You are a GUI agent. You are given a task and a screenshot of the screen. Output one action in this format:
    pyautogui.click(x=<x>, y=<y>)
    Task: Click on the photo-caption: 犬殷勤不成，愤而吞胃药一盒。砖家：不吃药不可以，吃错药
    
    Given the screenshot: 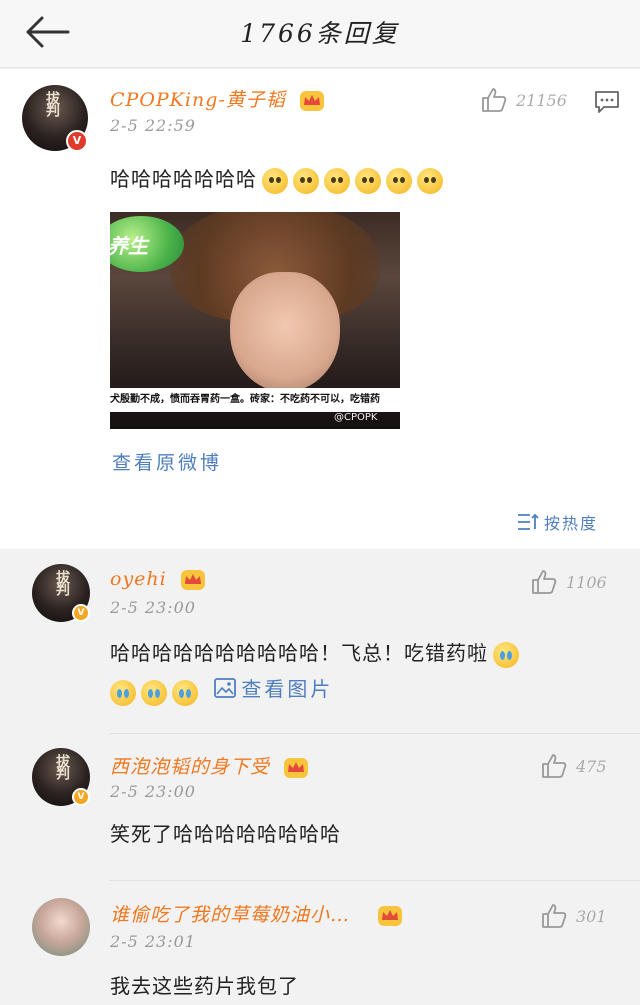 What is the action you would take?
    pyautogui.click(x=255, y=400)
    